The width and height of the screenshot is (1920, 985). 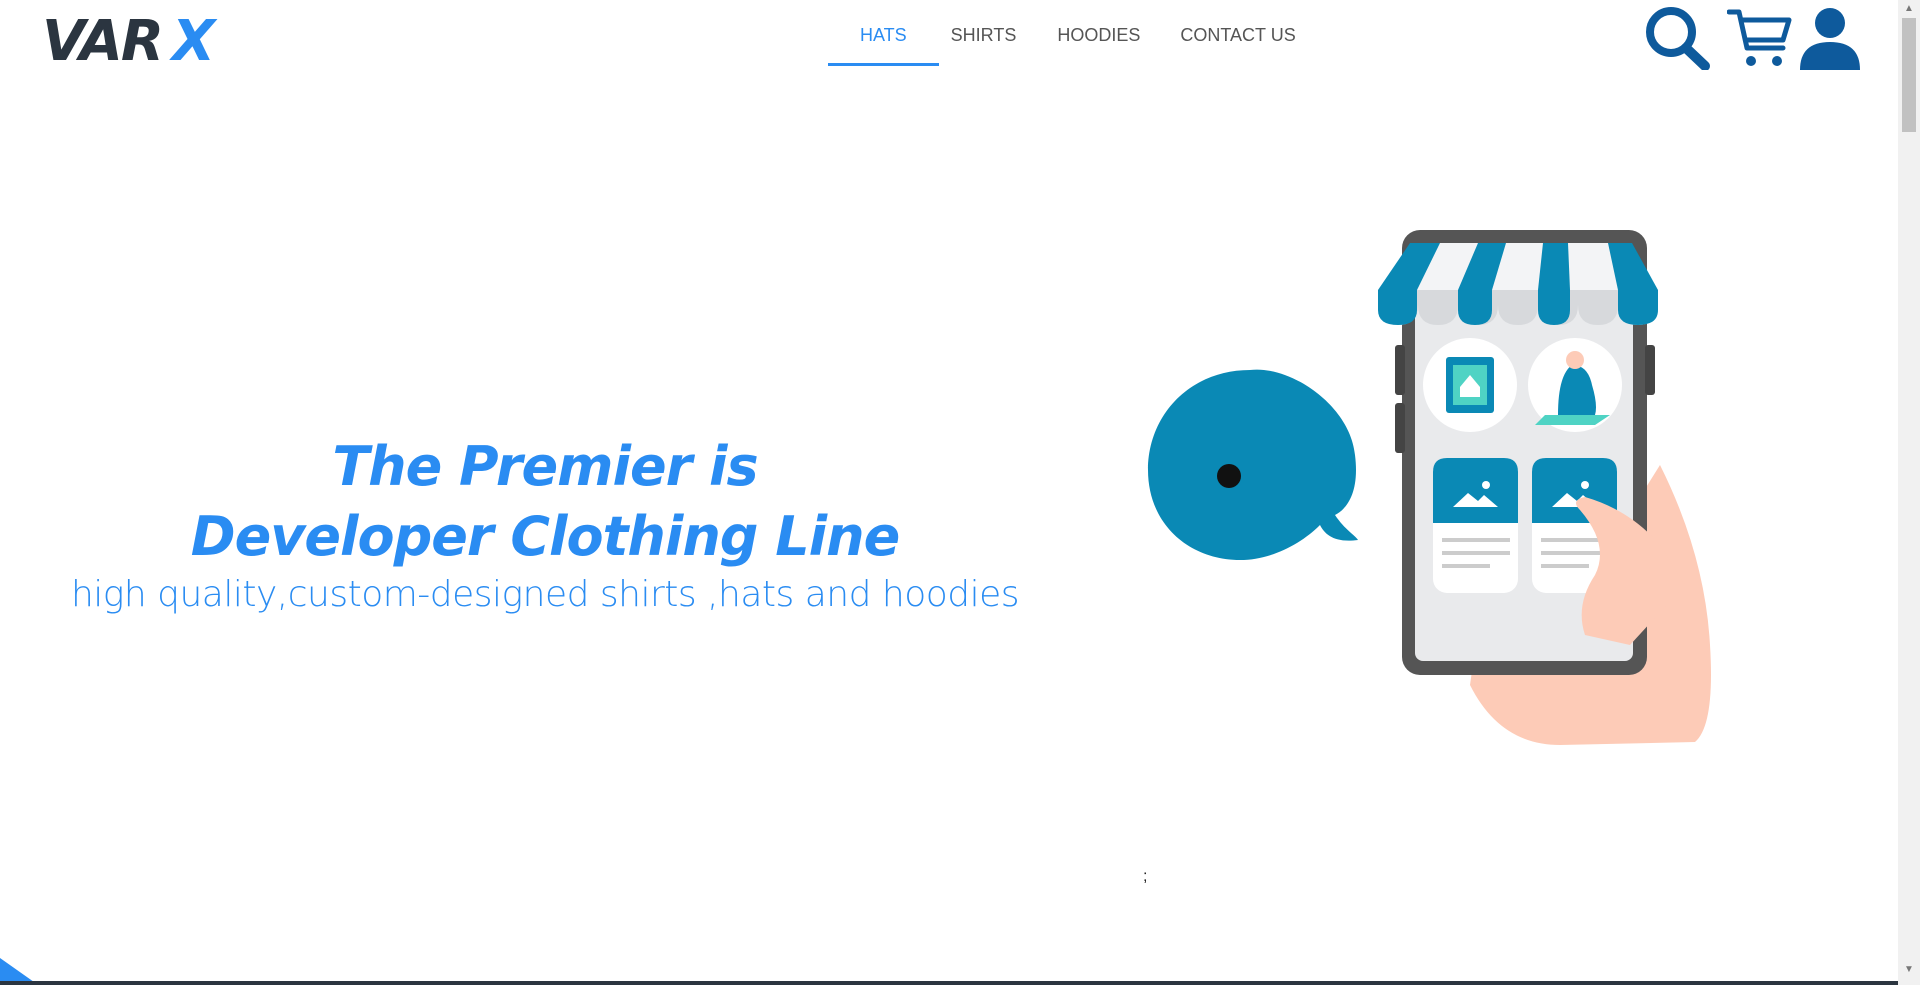 I want to click on hero-title-line1: The Premier is, so click(x=545, y=466).